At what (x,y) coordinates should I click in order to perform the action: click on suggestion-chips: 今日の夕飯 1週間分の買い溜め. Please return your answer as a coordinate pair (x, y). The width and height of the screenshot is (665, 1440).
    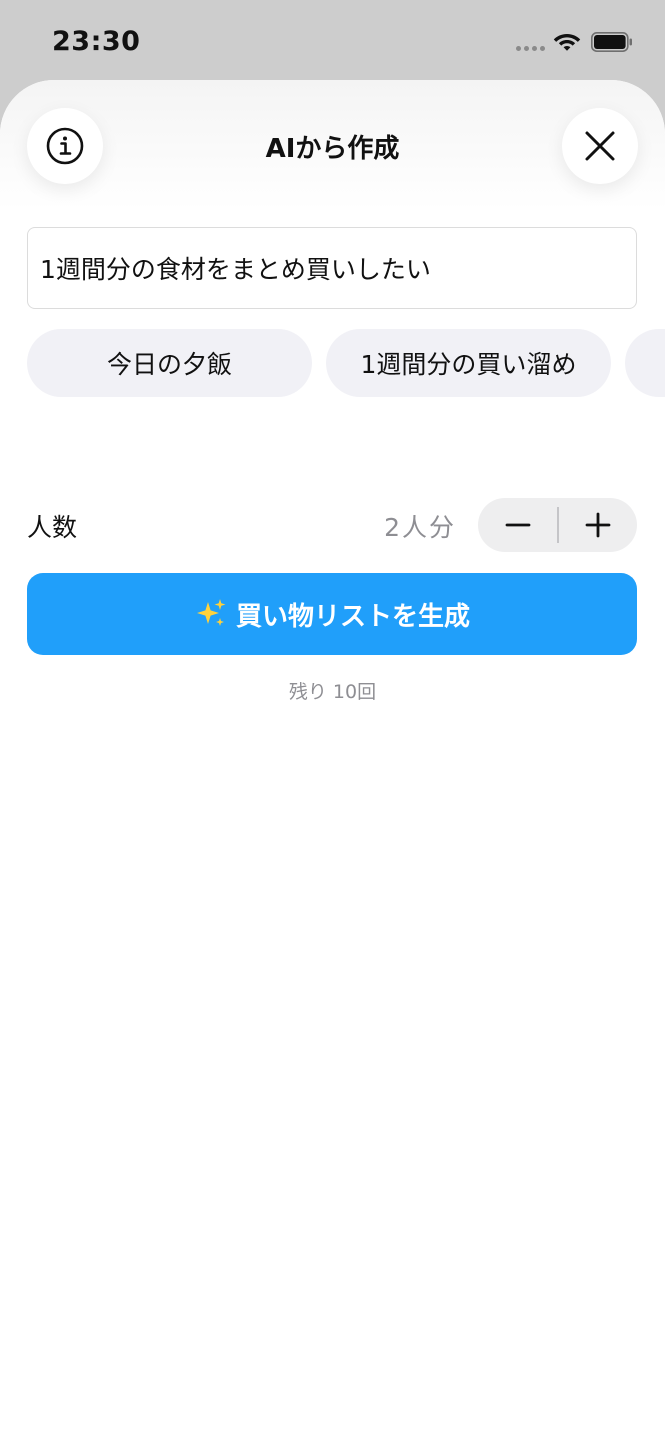
    Looking at the image, I should click on (346, 363).